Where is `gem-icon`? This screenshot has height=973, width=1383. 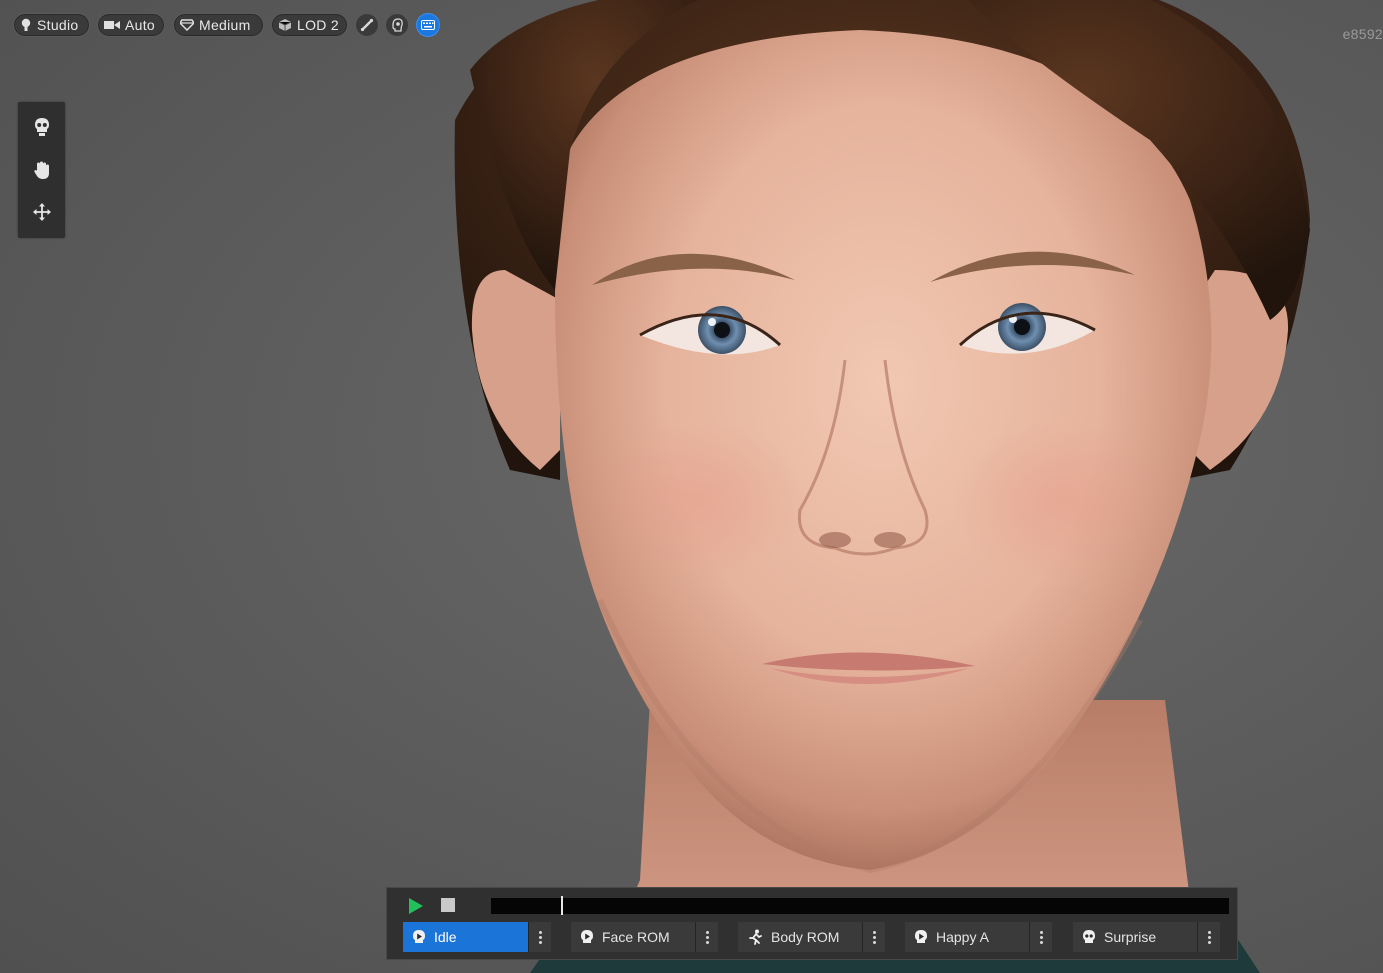
gem-icon is located at coordinates (187, 25).